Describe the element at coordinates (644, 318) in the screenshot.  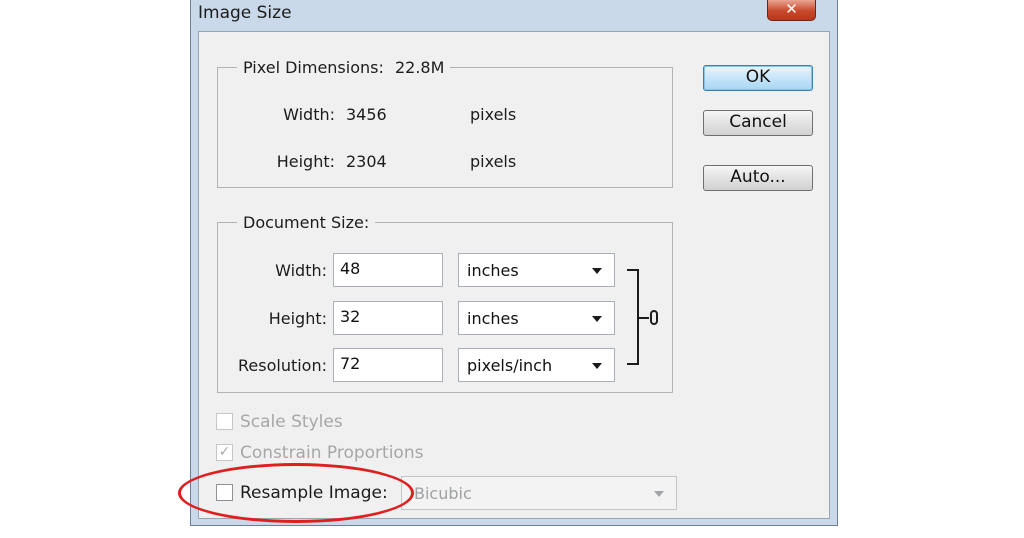
I see `link-arm` at that location.